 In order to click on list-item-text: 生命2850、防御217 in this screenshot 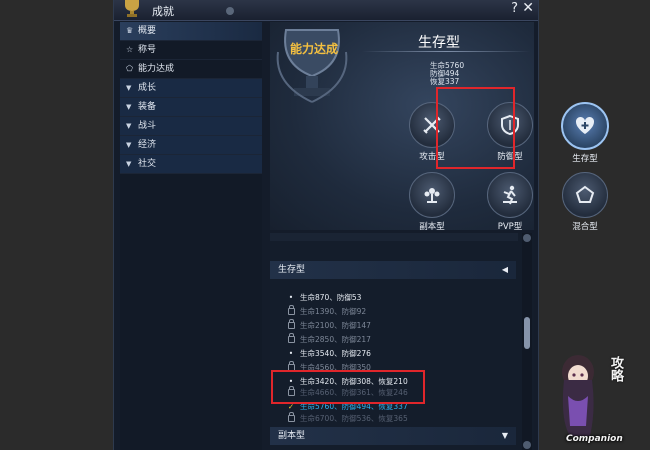, I will do `click(335, 339)`.